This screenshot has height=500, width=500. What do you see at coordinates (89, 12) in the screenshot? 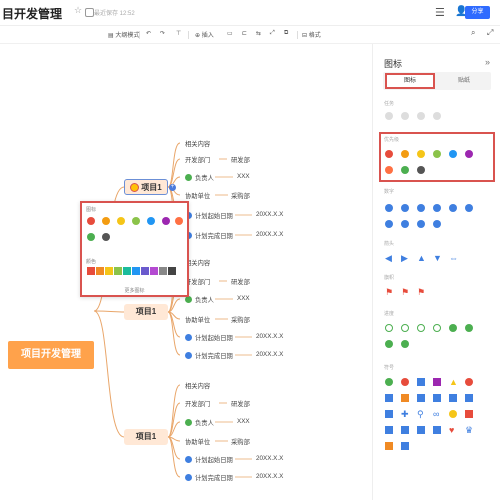
I see `folder-icon` at bounding box center [89, 12].